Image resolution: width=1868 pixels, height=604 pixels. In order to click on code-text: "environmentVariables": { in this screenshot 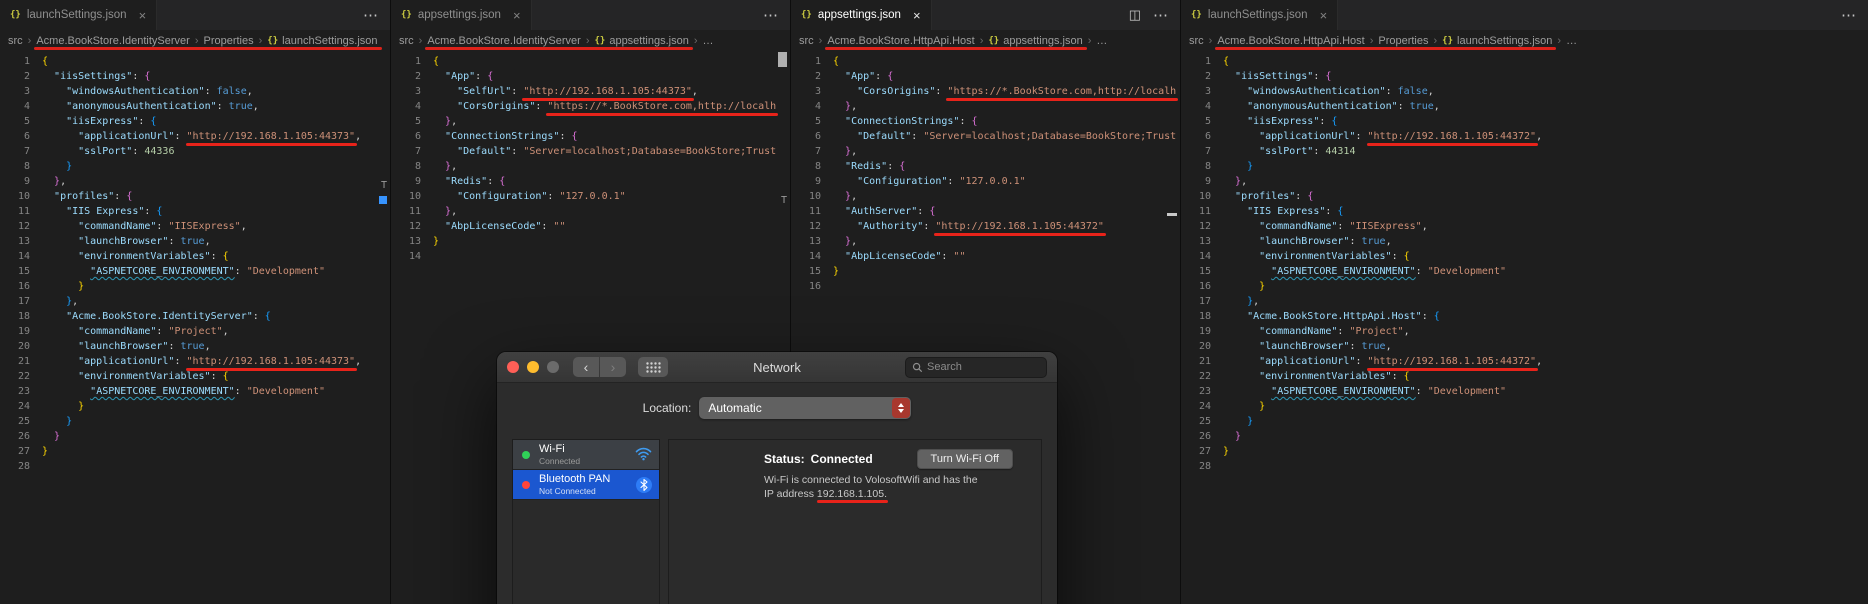, I will do `click(1334, 376)`.